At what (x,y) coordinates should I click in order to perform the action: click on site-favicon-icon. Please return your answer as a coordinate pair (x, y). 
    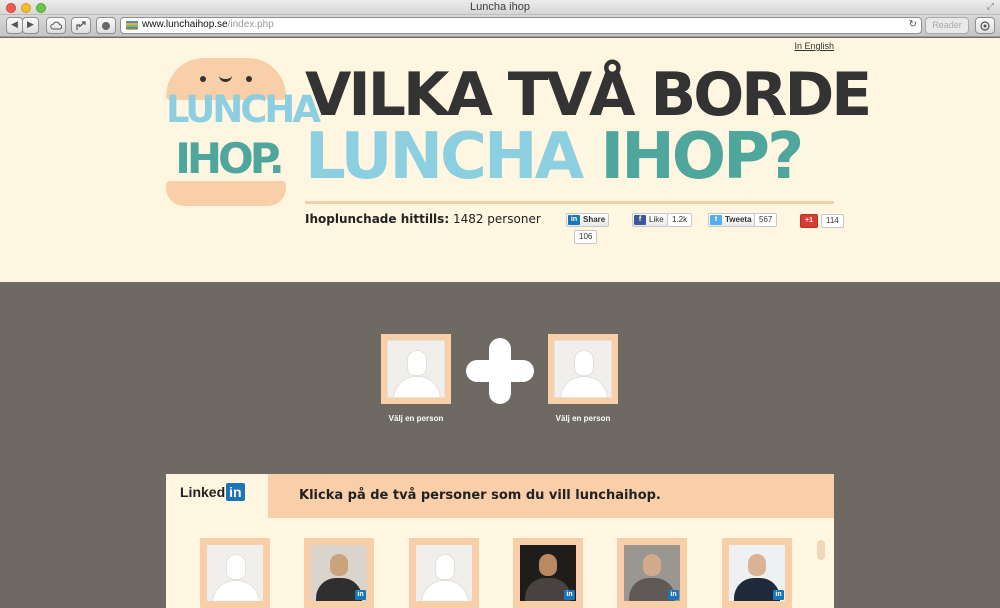
    Looking at the image, I should click on (132, 25).